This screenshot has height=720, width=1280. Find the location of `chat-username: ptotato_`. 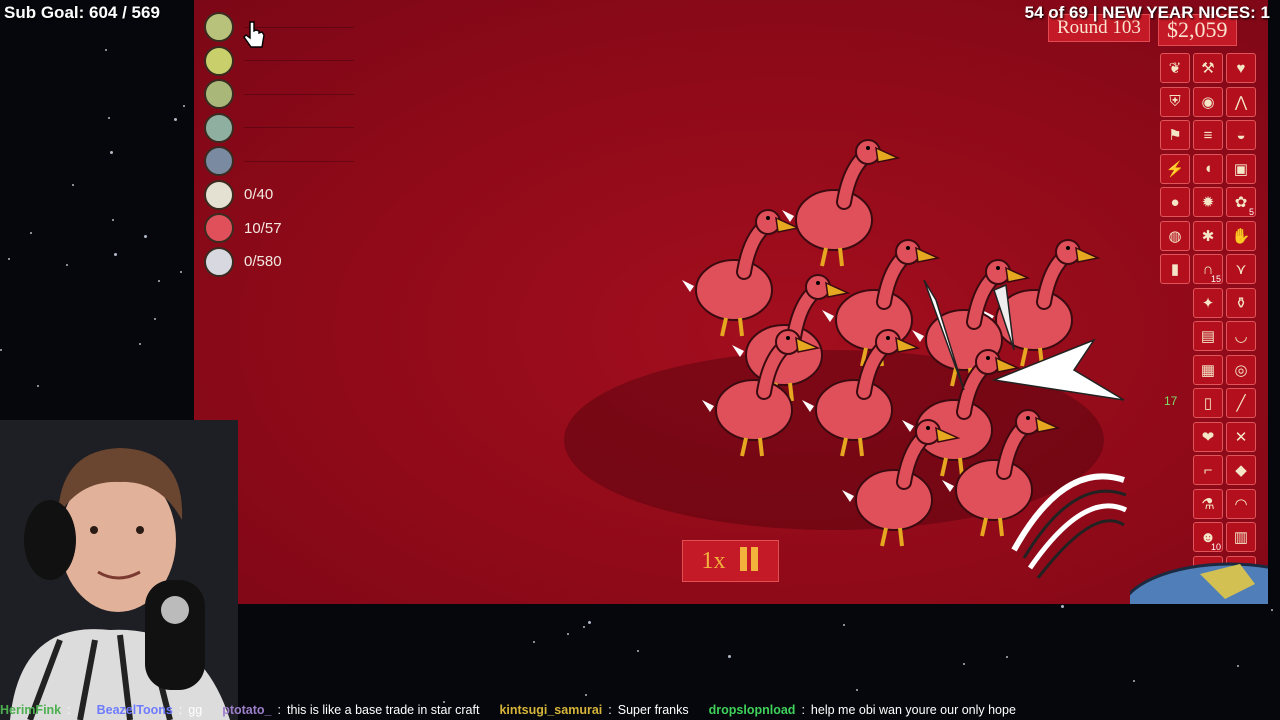

chat-username: ptotato_ is located at coordinates (246, 710).